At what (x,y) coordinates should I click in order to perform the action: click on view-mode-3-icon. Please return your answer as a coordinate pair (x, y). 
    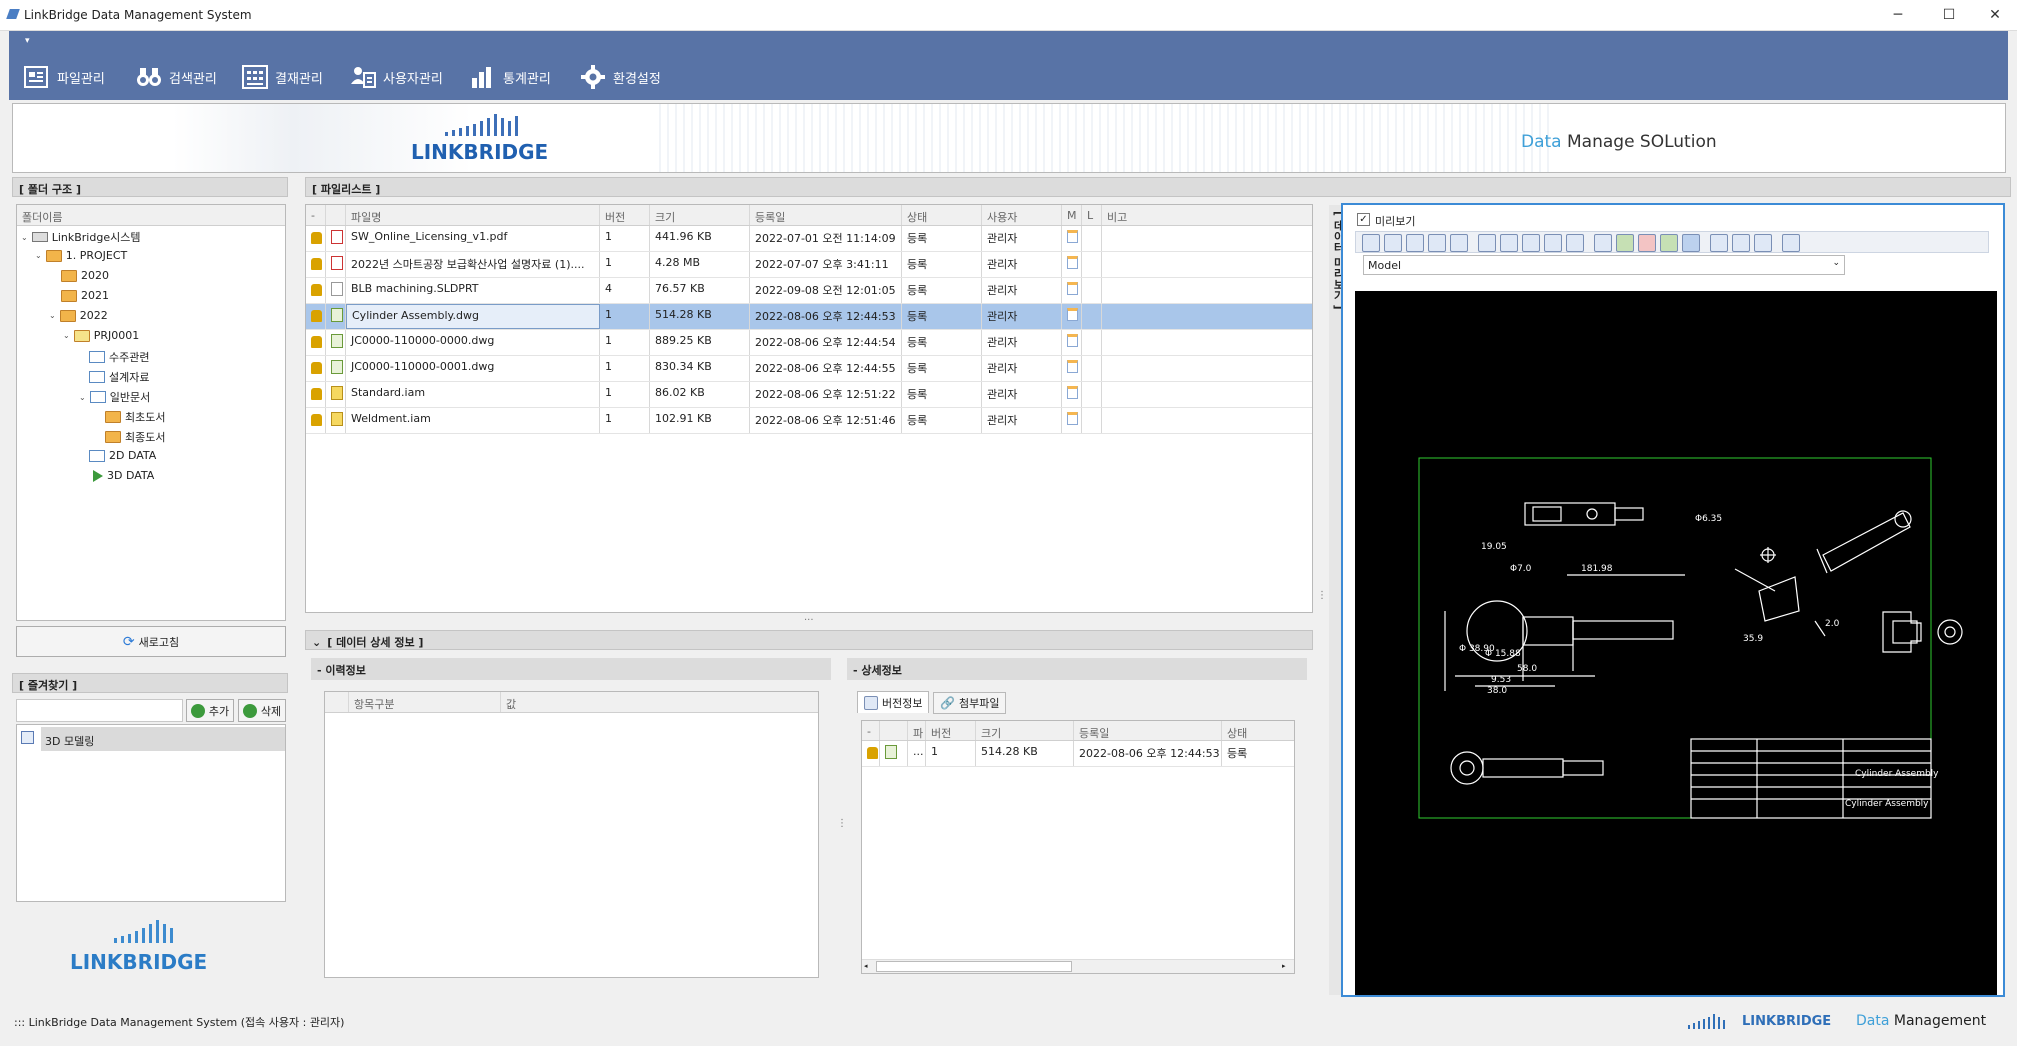
    Looking at the image, I should click on (1647, 243).